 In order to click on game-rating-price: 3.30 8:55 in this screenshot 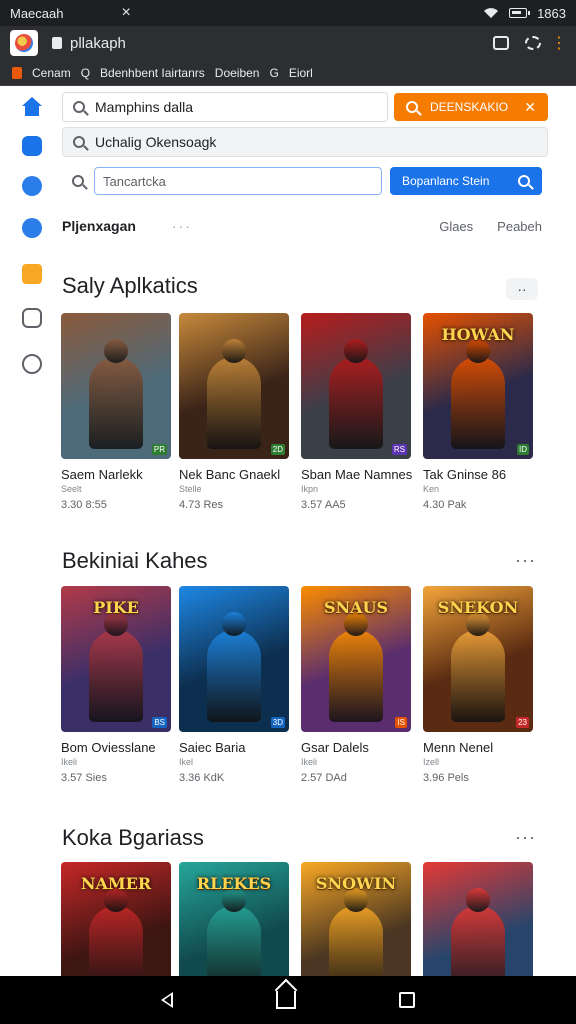, I will do `click(84, 505)`.